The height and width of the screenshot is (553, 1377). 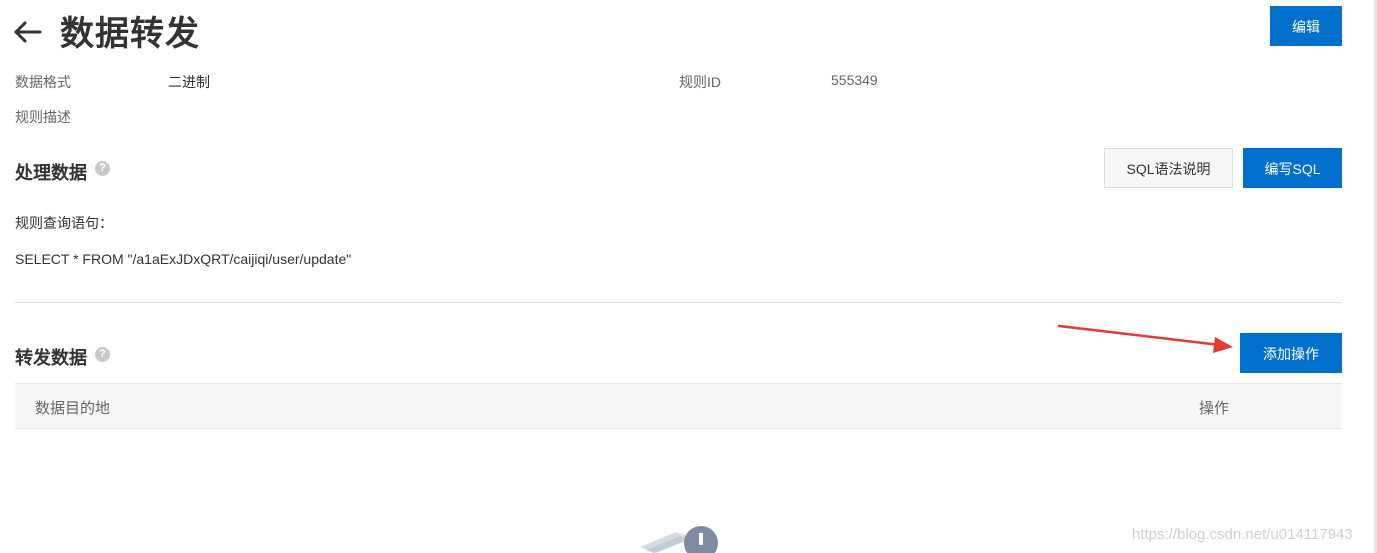 What do you see at coordinates (51, 358) in the screenshot?
I see `forward-data-title: 转发数据` at bounding box center [51, 358].